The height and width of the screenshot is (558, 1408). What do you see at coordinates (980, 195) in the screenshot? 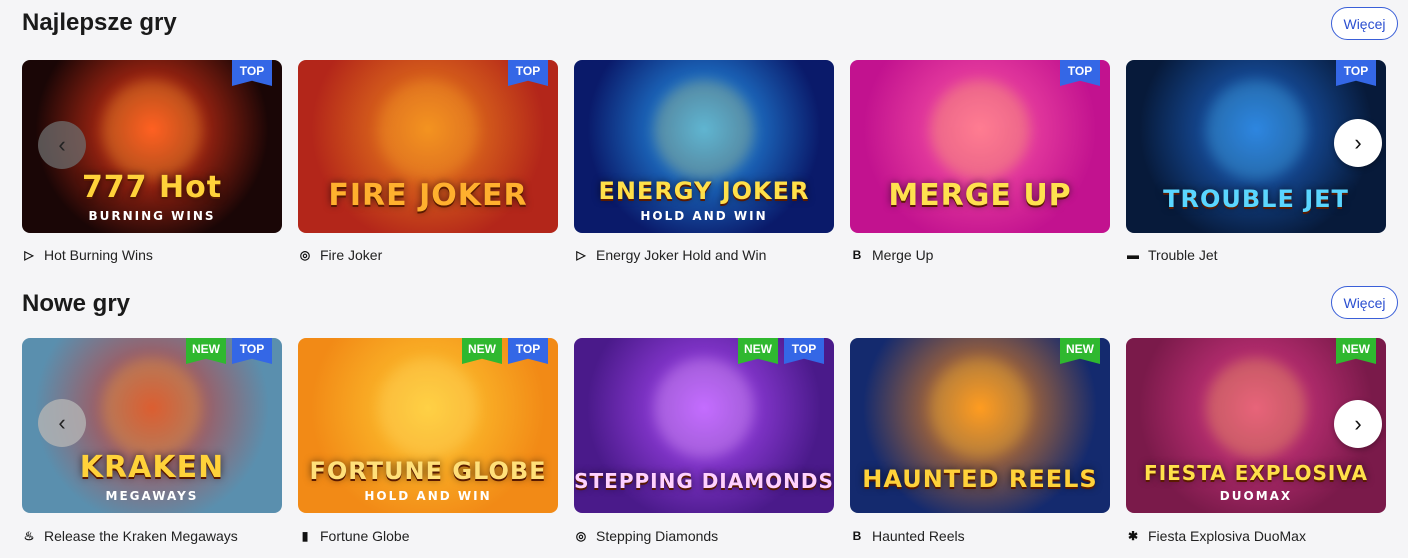
I see `game-art-title: MERGE UP` at bounding box center [980, 195].